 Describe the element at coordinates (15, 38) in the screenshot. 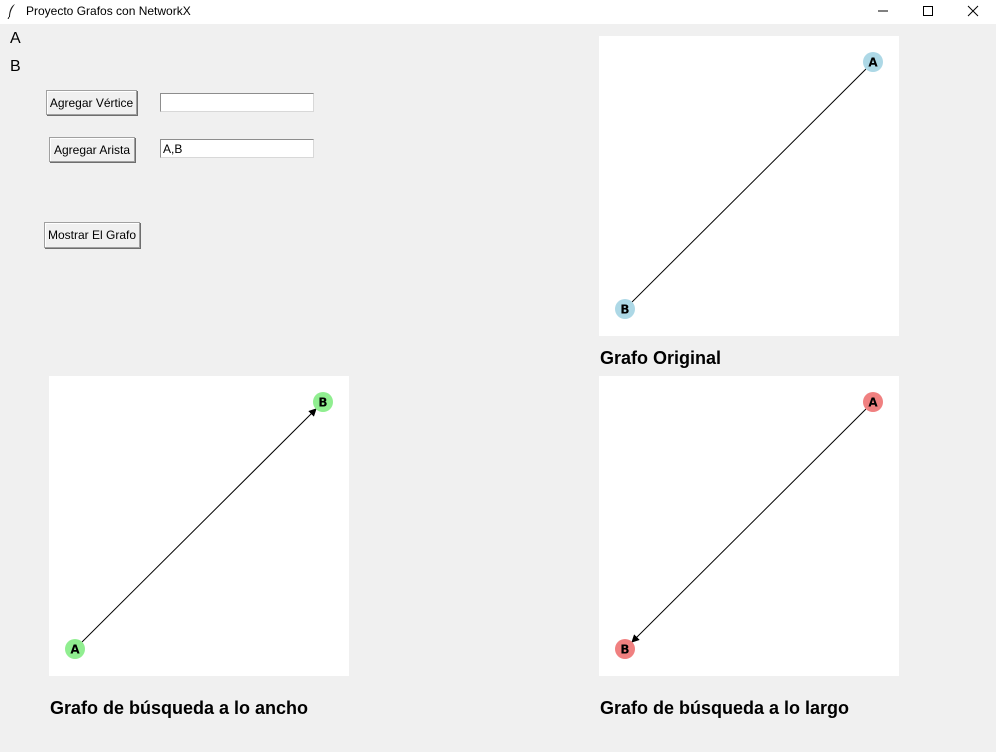

I see `vertex-list-item: A` at that location.